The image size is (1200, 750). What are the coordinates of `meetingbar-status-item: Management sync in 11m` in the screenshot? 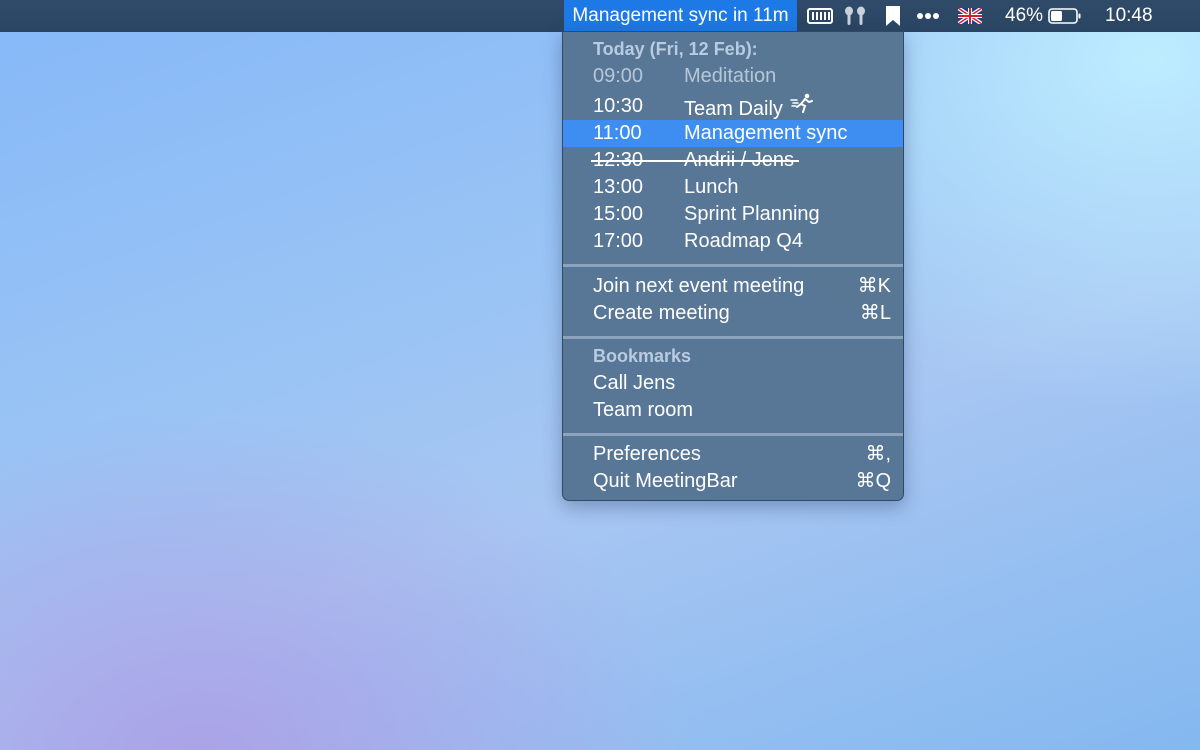 It's located at (680, 16).